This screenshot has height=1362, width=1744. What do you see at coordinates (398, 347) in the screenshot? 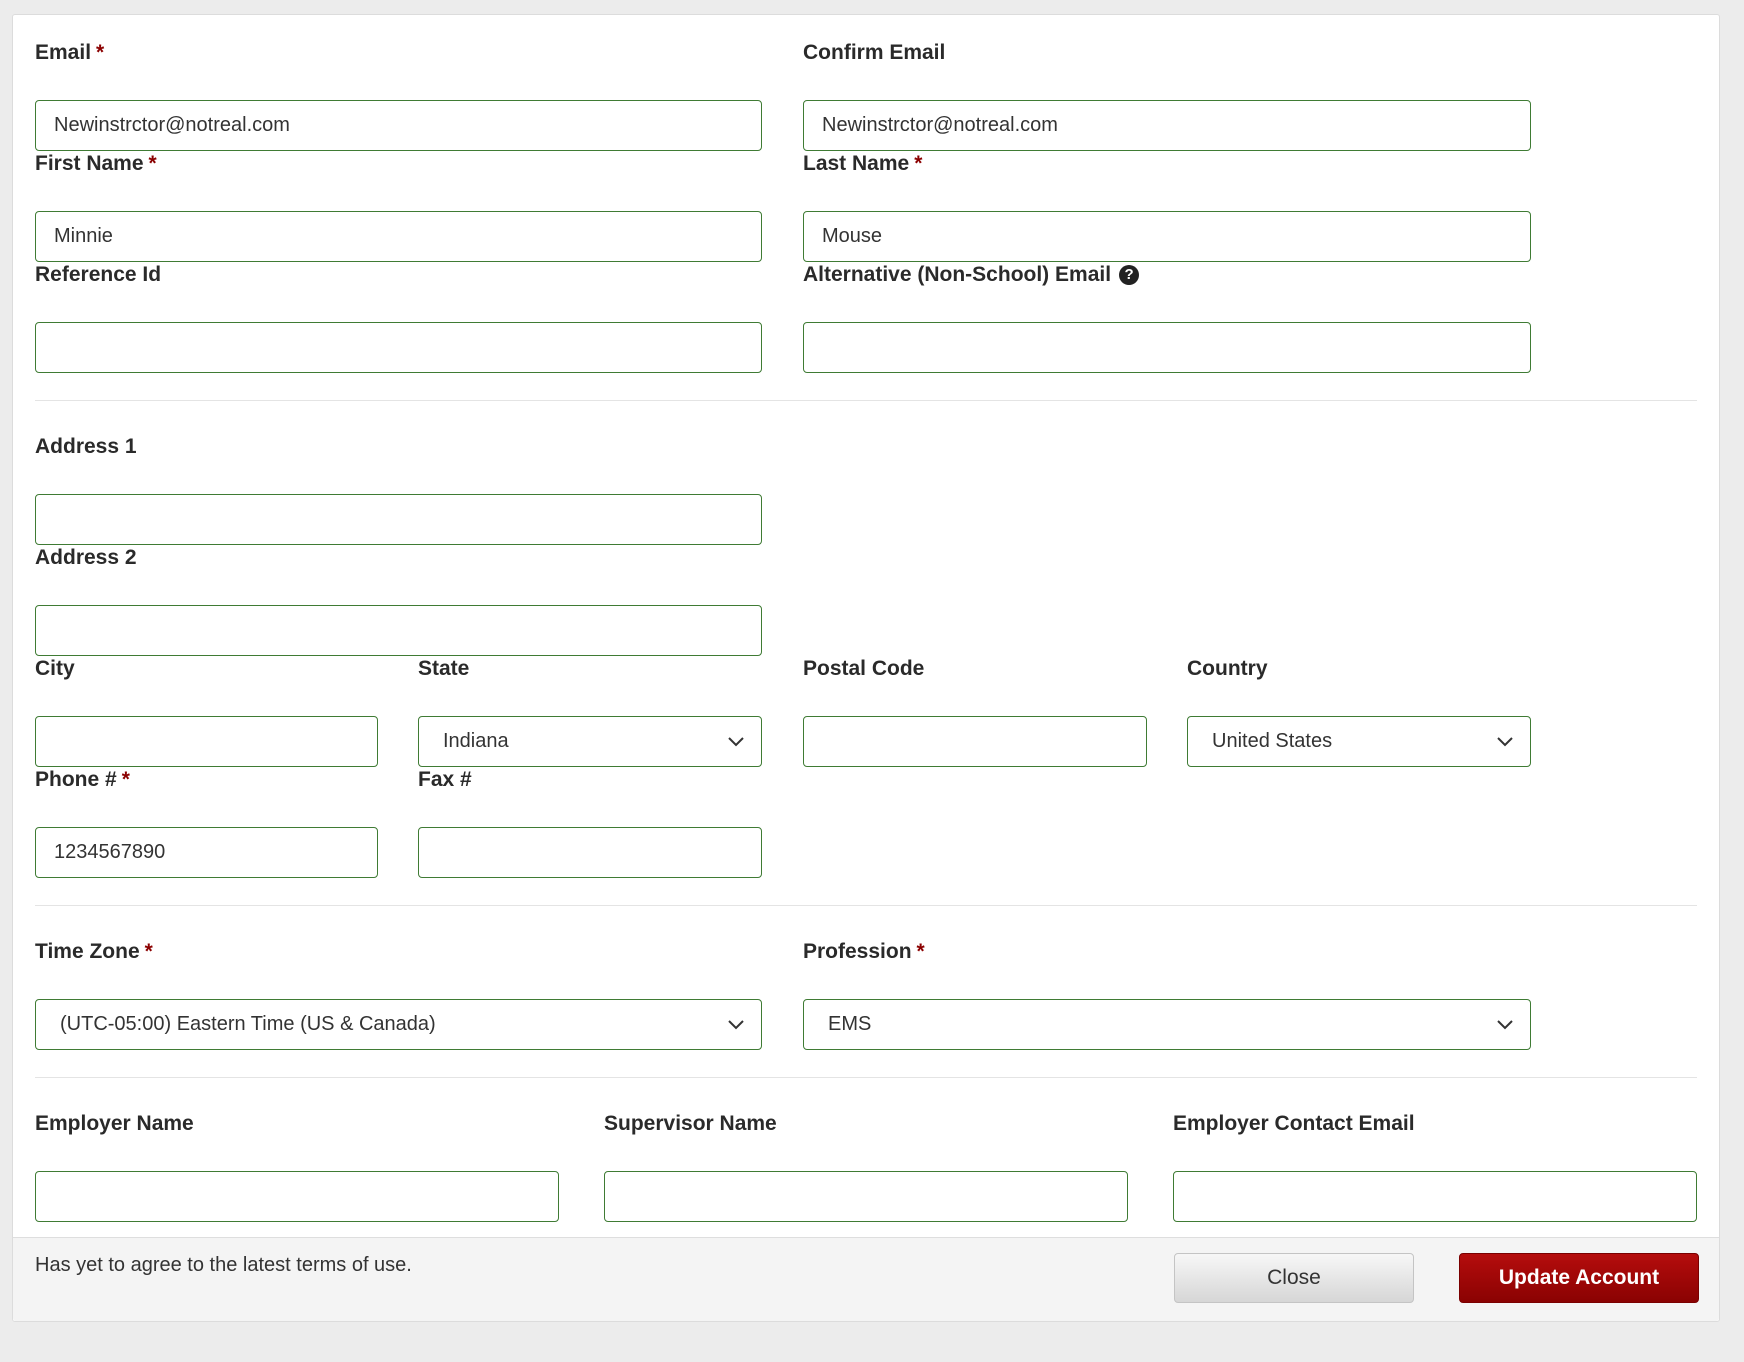
I see `reference-id-input` at bounding box center [398, 347].